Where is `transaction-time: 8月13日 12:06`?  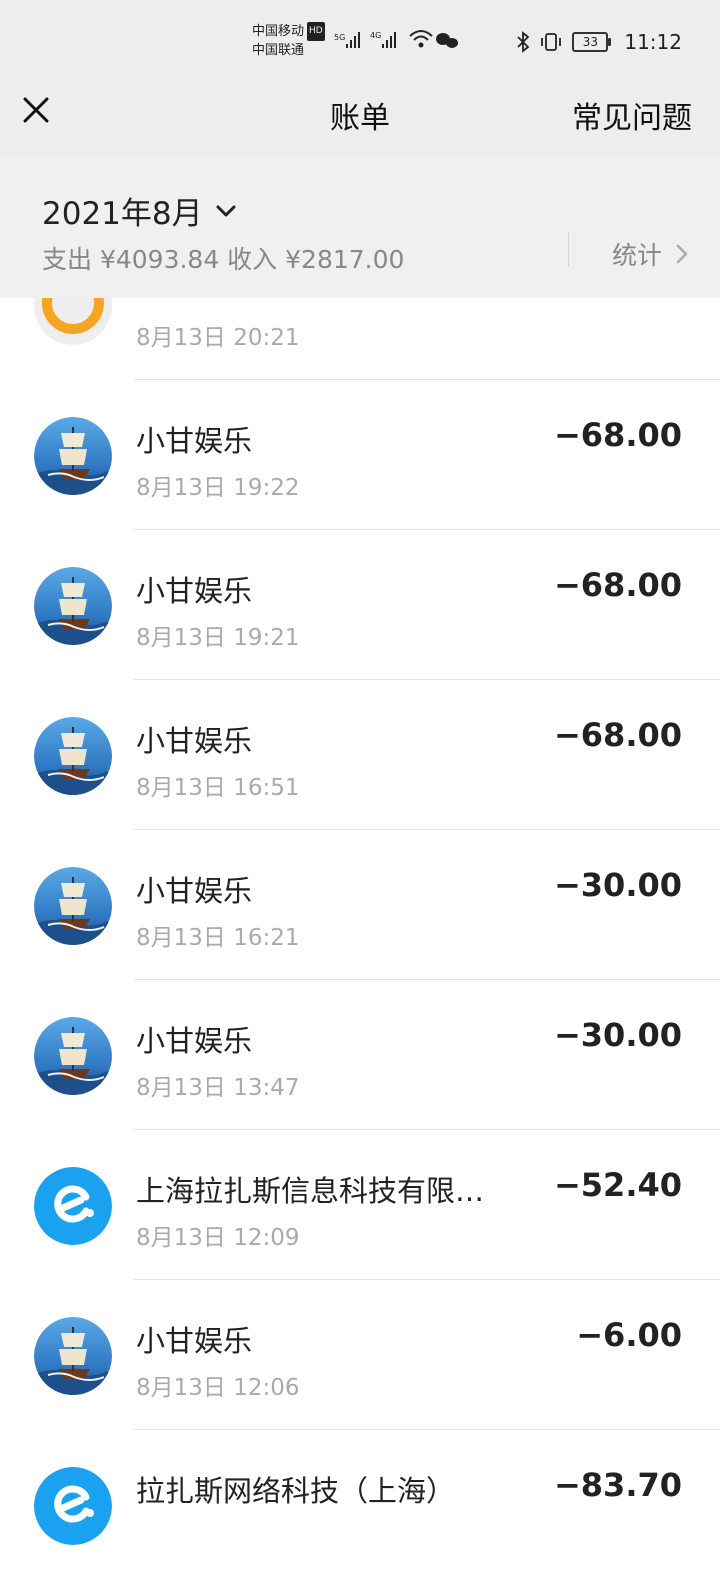 transaction-time: 8月13日 12:06 is located at coordinates (218, 1388).